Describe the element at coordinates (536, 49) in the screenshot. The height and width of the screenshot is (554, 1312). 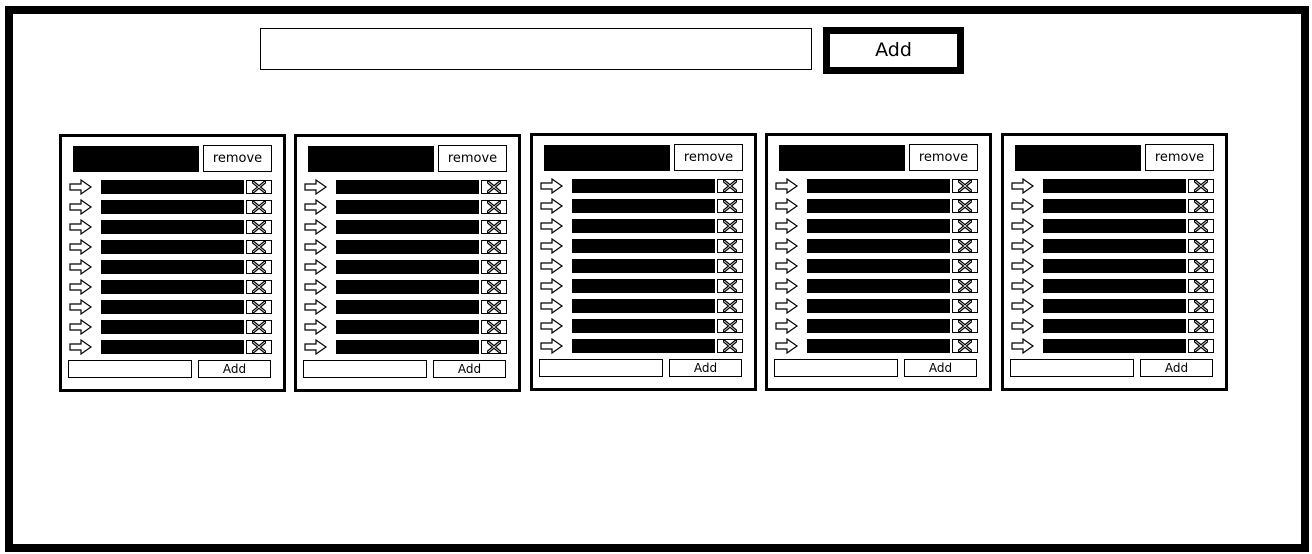
I see `new-list-input` at that location.